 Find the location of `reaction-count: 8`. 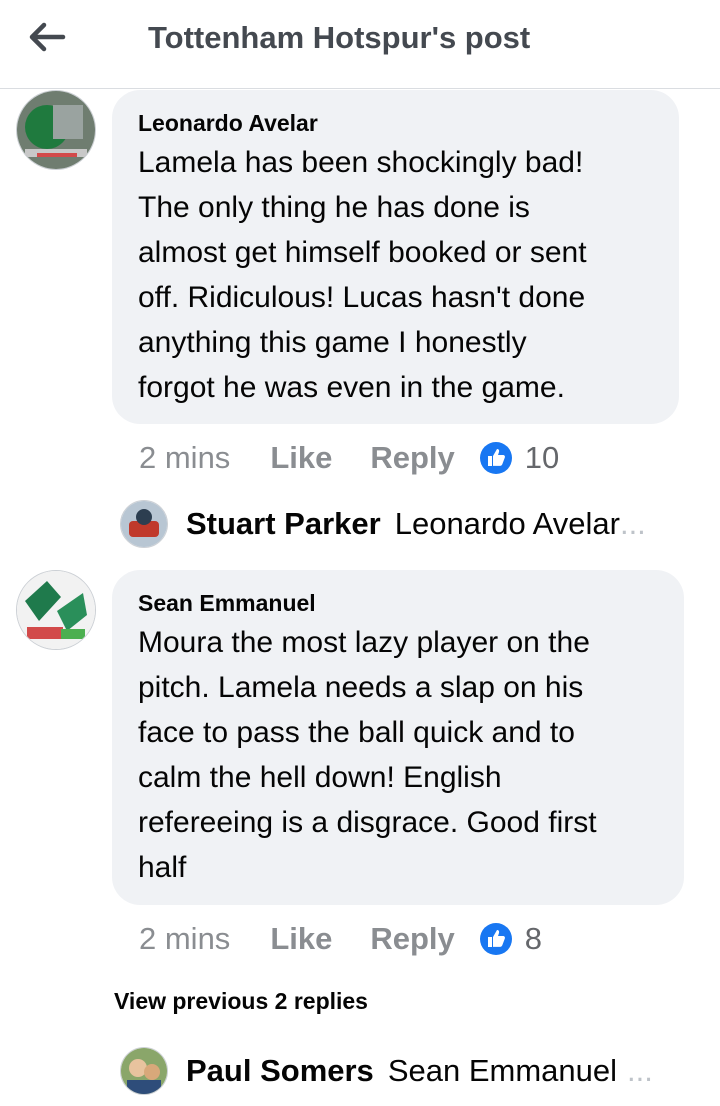

reaction-count: 8 is located at coordinates (533, 938).